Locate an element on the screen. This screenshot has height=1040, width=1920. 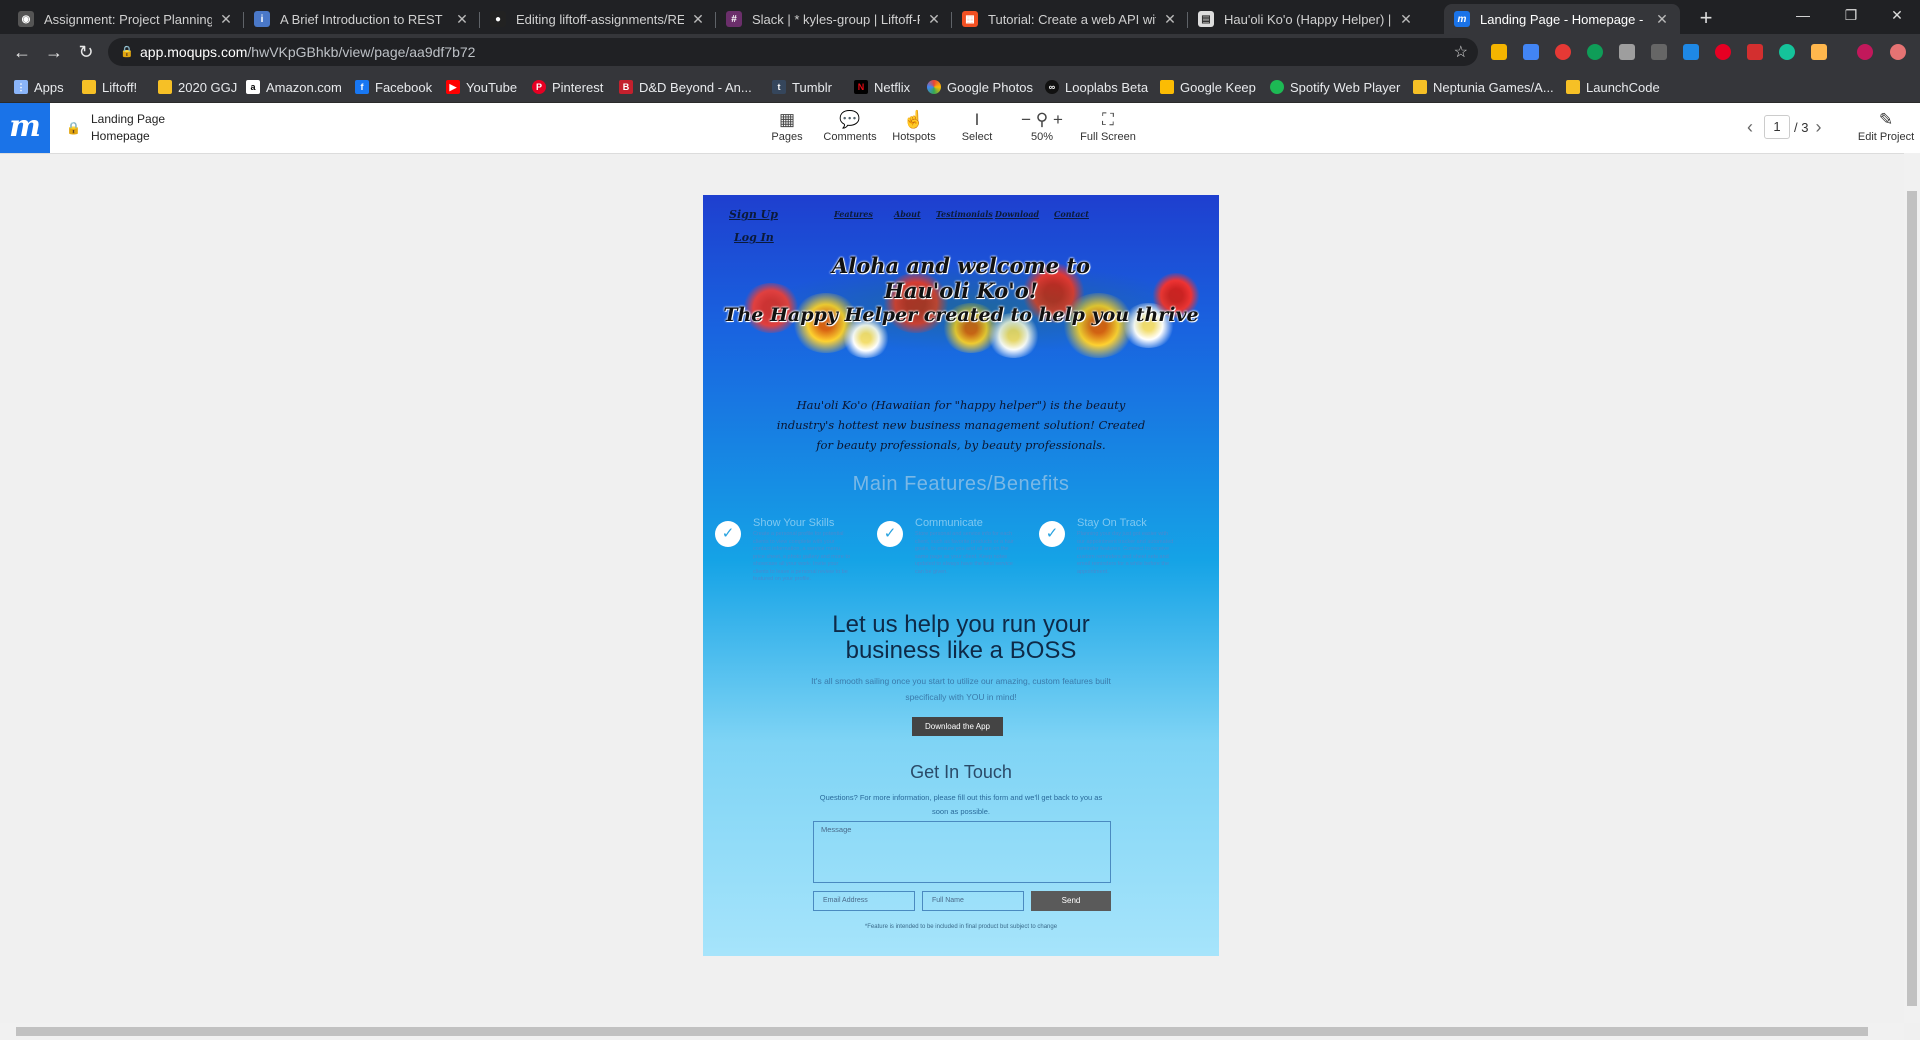
bookmark-youtube: ▶ YouTube is located at coordinates (481, 87).